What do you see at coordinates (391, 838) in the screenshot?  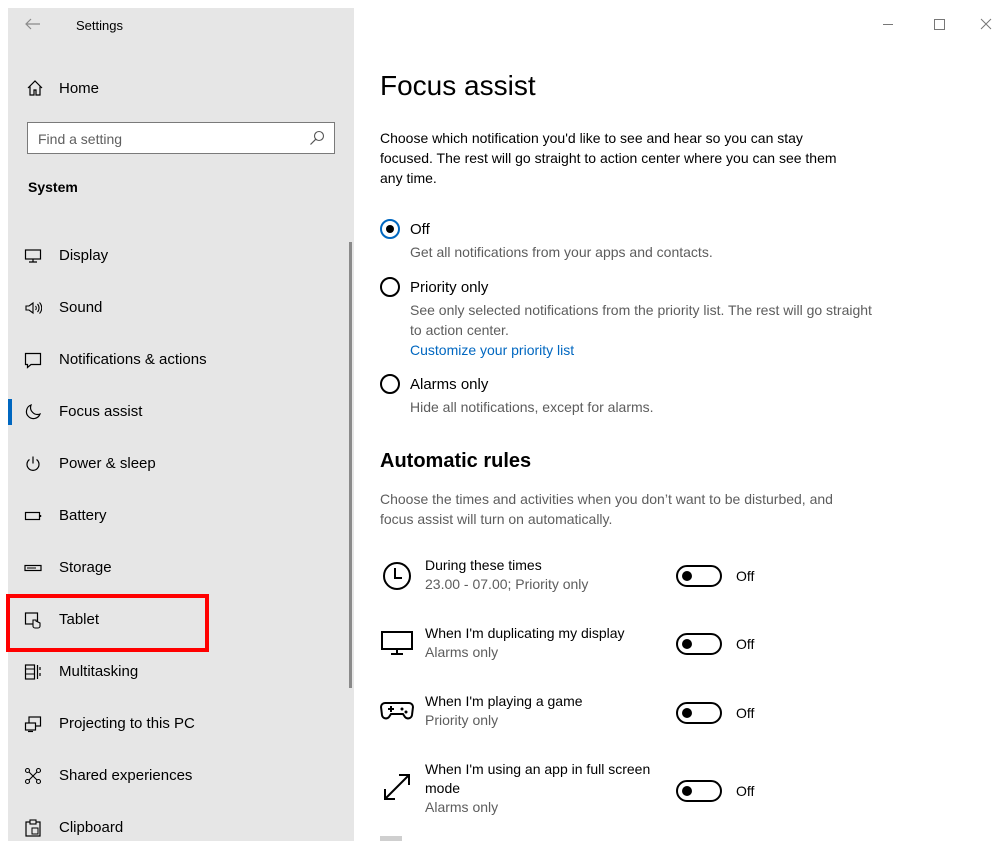 I see `next-rule-icon-partial` at bounding box center [391, 838].